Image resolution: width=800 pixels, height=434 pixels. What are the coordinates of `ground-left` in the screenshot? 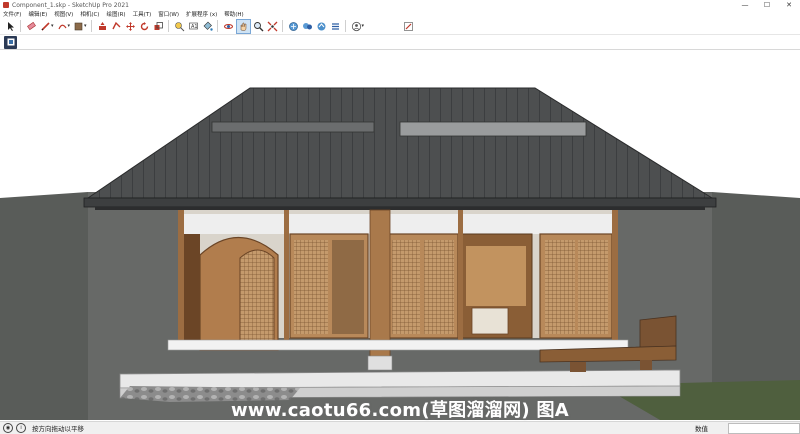 It's located at (44, 306).